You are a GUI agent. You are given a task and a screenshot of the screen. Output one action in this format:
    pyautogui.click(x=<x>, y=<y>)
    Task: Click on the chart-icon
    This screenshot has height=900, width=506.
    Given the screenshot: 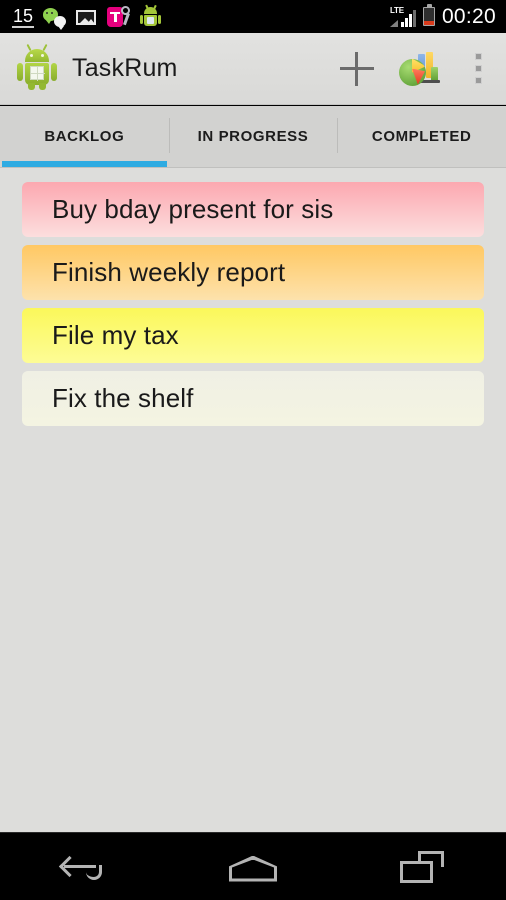 What is the action you would take?
    pyautogui.click(x=419, y=69)
    